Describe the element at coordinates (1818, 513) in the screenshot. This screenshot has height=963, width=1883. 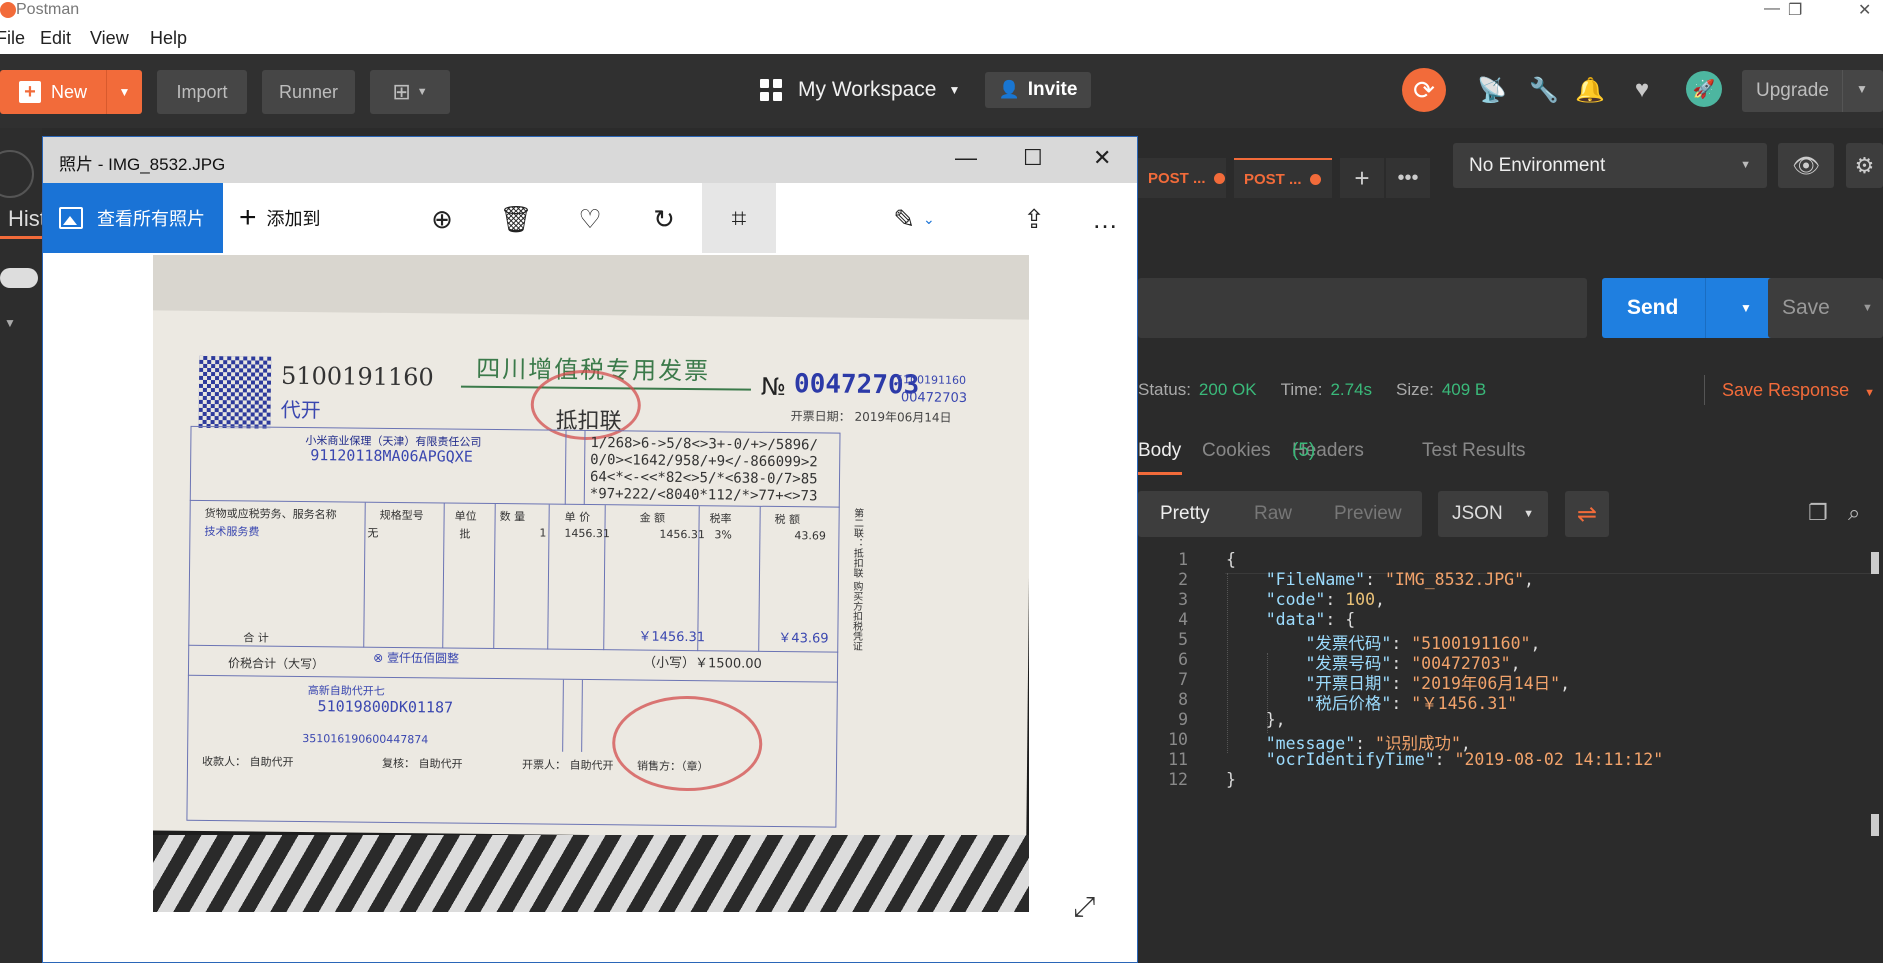
I see `copy-icon: ❐` at that location.